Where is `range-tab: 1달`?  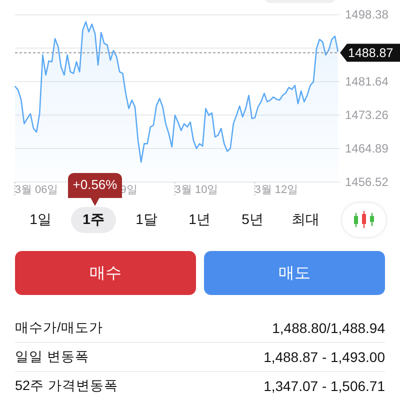
range-tab: 1달 is located at coordinates (146, 220).